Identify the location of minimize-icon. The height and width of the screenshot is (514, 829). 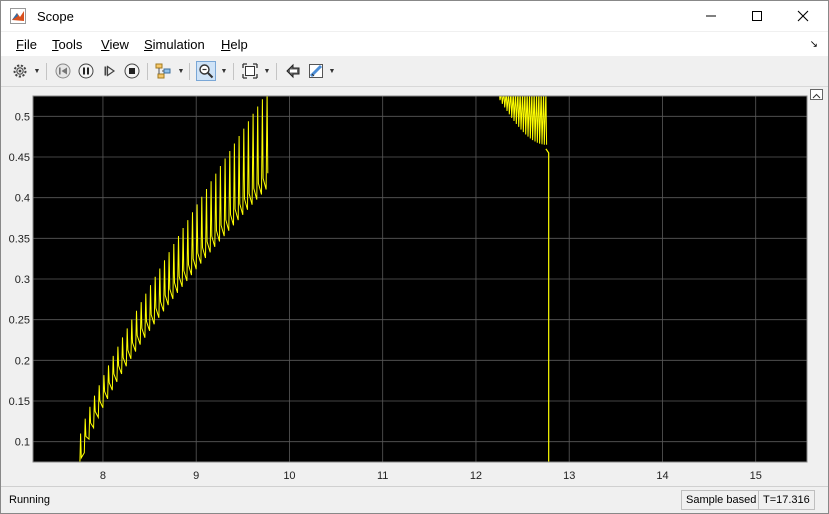
(711, 16).